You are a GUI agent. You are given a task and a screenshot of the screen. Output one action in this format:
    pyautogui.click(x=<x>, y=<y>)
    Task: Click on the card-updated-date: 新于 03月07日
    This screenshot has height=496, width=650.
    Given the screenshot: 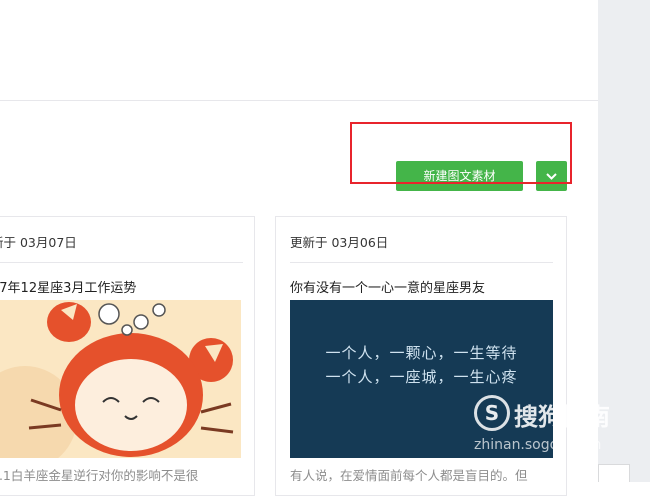 What is the action you would take?
    pyautogui.click(x=38, y=242)
    